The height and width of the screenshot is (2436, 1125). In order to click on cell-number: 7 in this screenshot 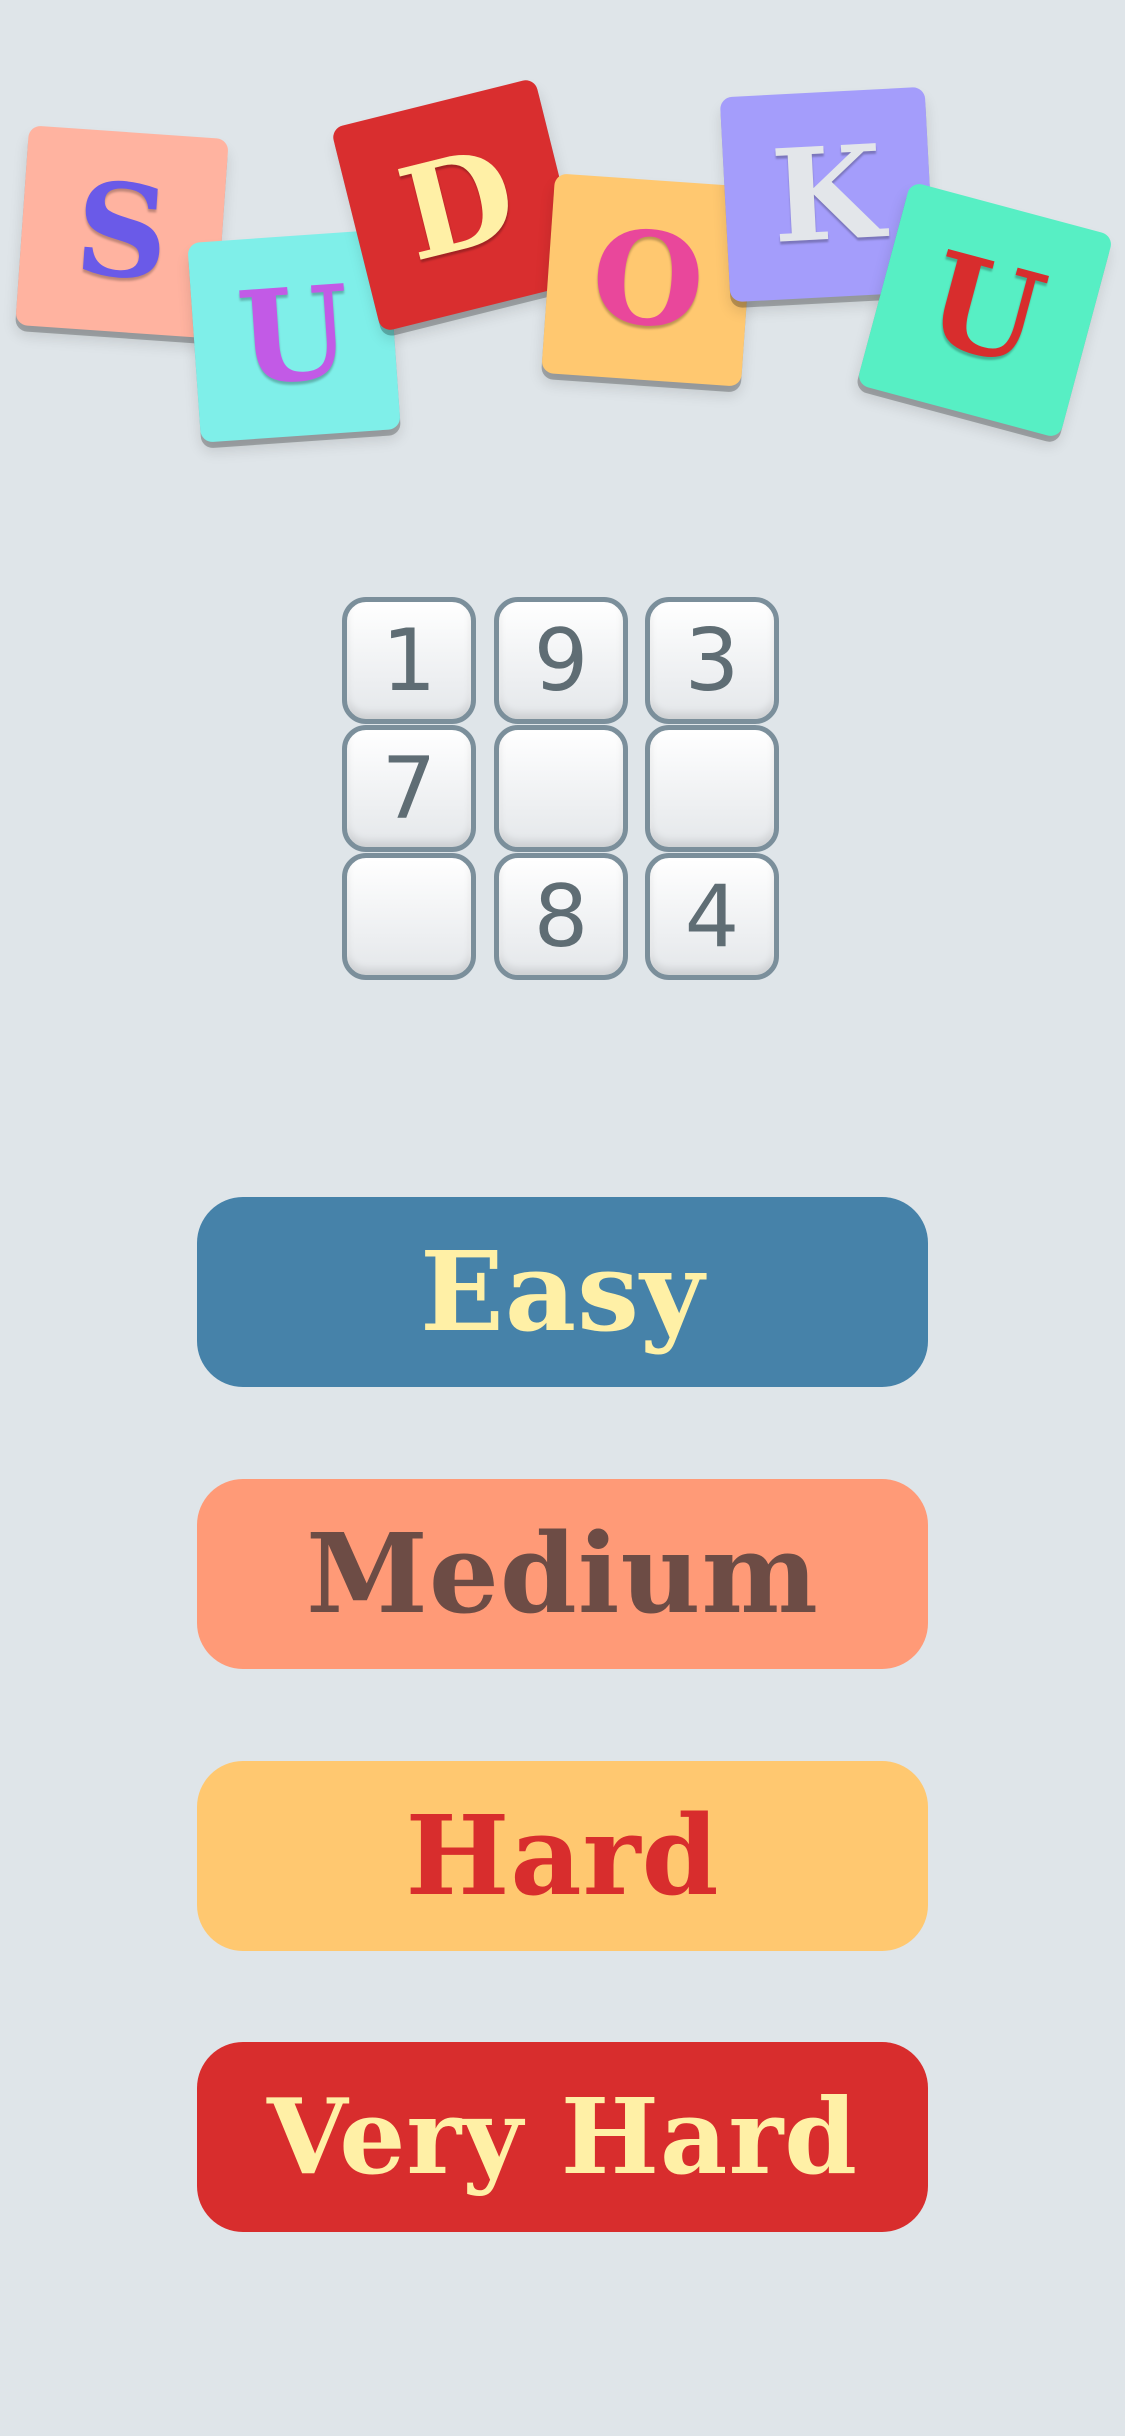, I will do `click(409, 788)`.